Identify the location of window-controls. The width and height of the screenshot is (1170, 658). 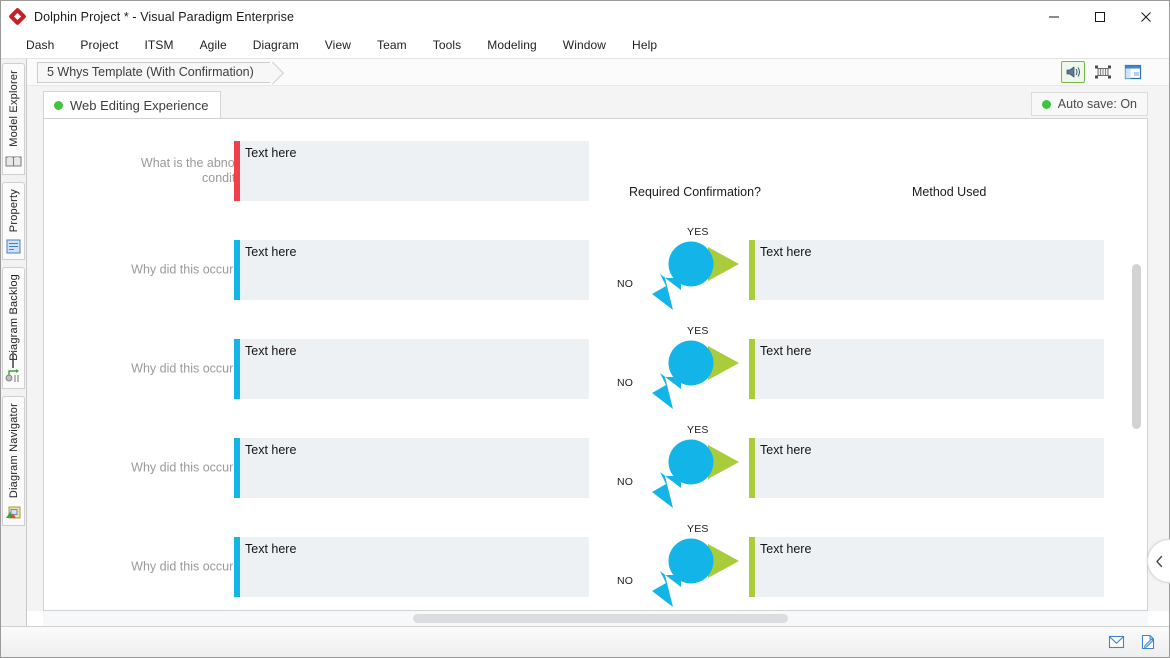
(1100, 16).